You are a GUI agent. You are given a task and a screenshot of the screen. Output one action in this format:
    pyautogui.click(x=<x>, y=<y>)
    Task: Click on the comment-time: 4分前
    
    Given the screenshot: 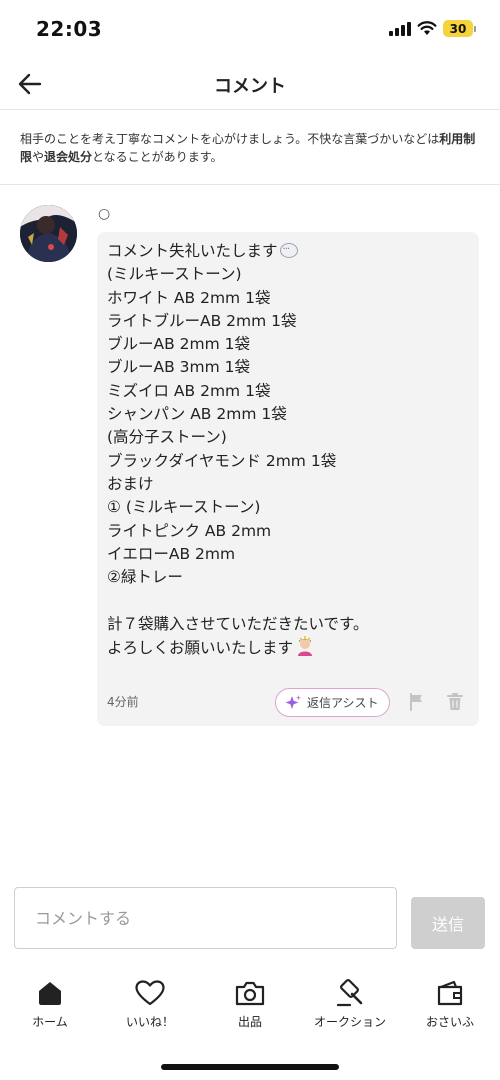 What is the action you would take?
    pyautogui.click(x=123, y=702)
    